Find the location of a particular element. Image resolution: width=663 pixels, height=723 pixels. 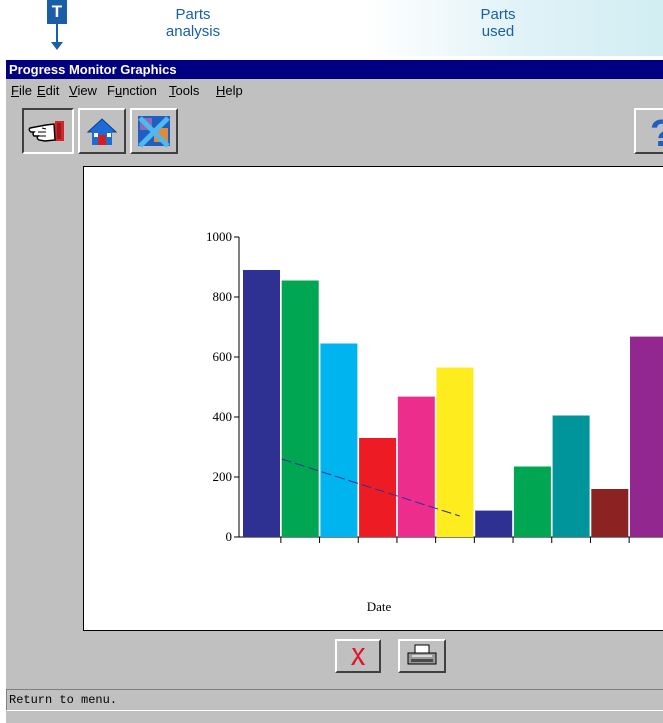

y-tick-label: 0 is located at coordinates (229, 536).